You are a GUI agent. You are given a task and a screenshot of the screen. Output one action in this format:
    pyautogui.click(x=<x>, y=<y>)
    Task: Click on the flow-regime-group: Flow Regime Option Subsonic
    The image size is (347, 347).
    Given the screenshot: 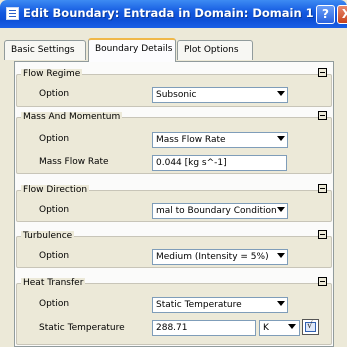 What is the action you would take?
    pyautogui.click(x=174, y=87)
    